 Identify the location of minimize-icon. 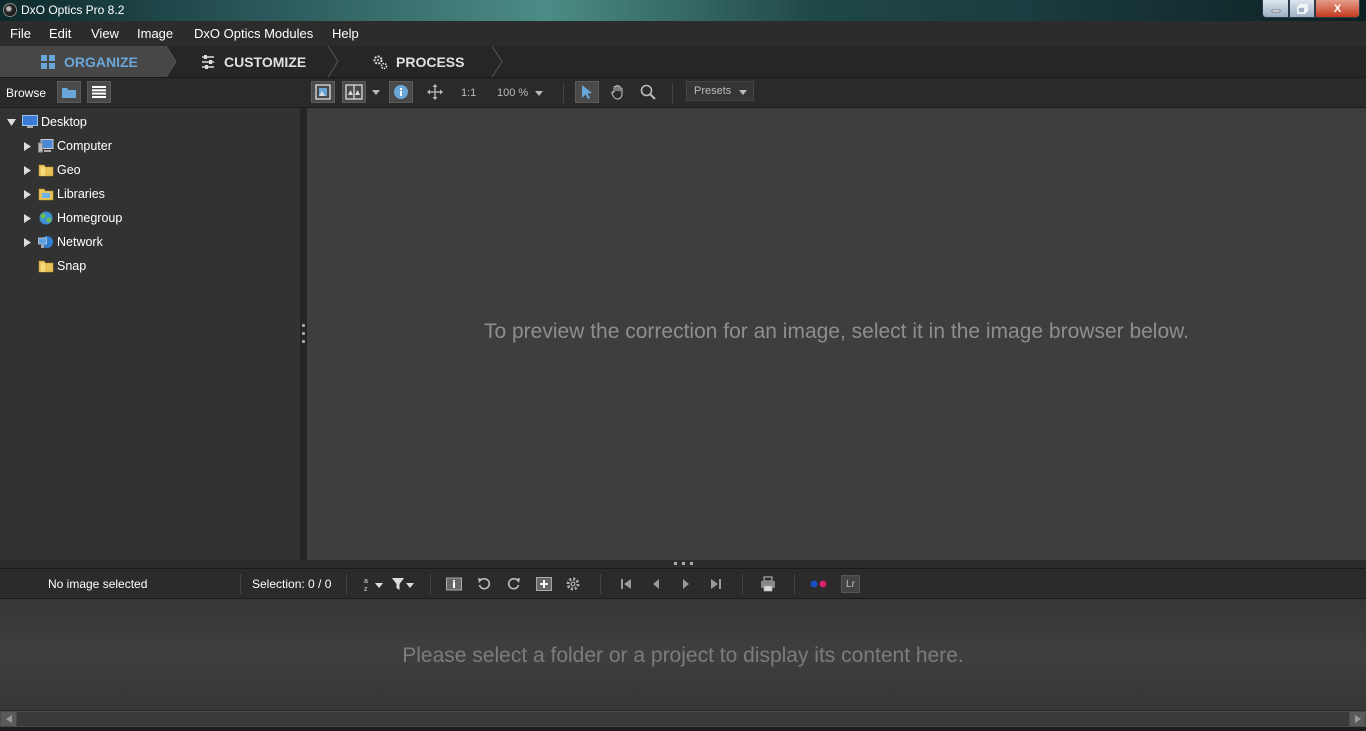
(1275, 10).